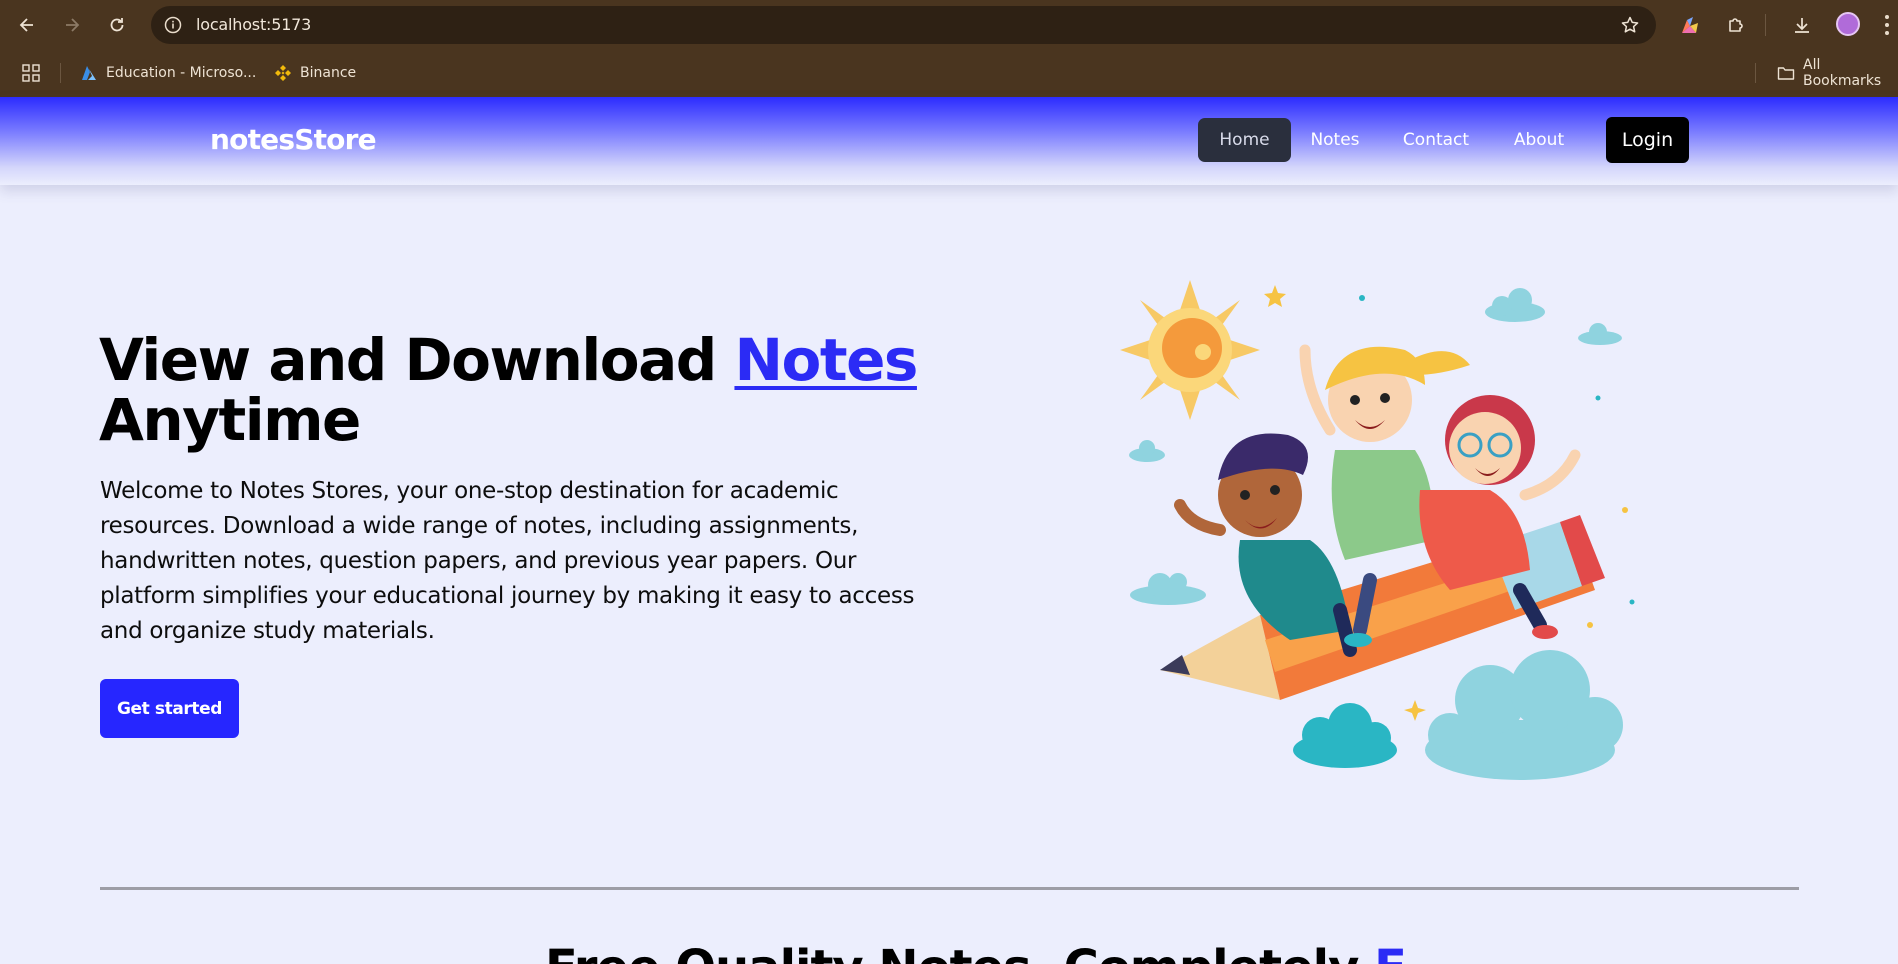 This screenshot has width=1898, height=964. What do you see at coordinates (169, 708) in the screenshot?
I see `get-started-button: Get started` at bounding box center [169, 708].